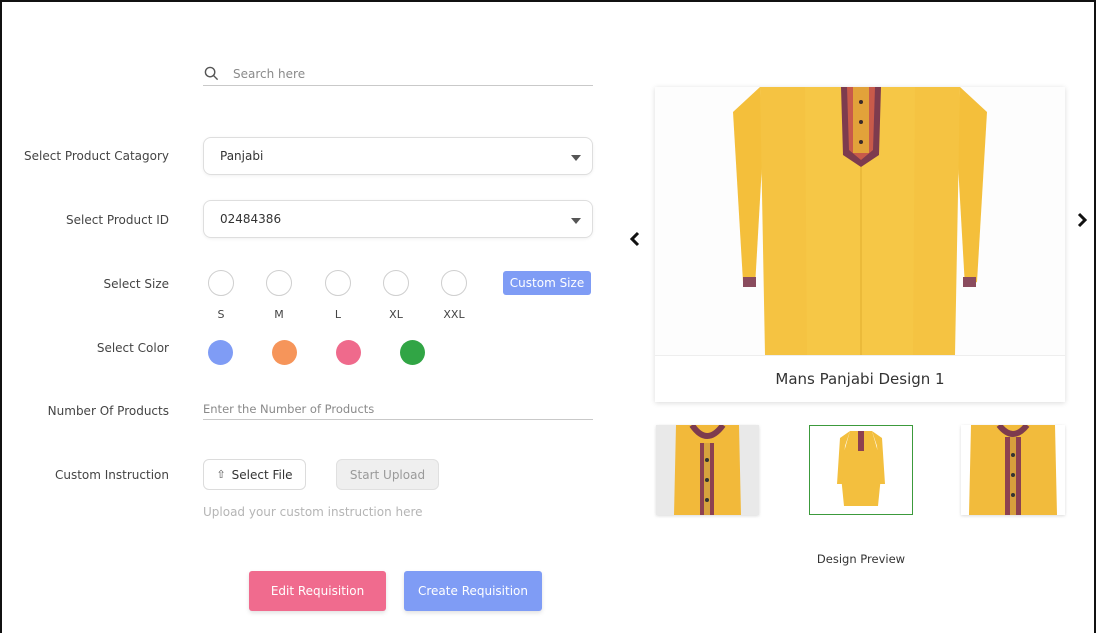  I want to click on size-option-label: S, so click(221, 314).